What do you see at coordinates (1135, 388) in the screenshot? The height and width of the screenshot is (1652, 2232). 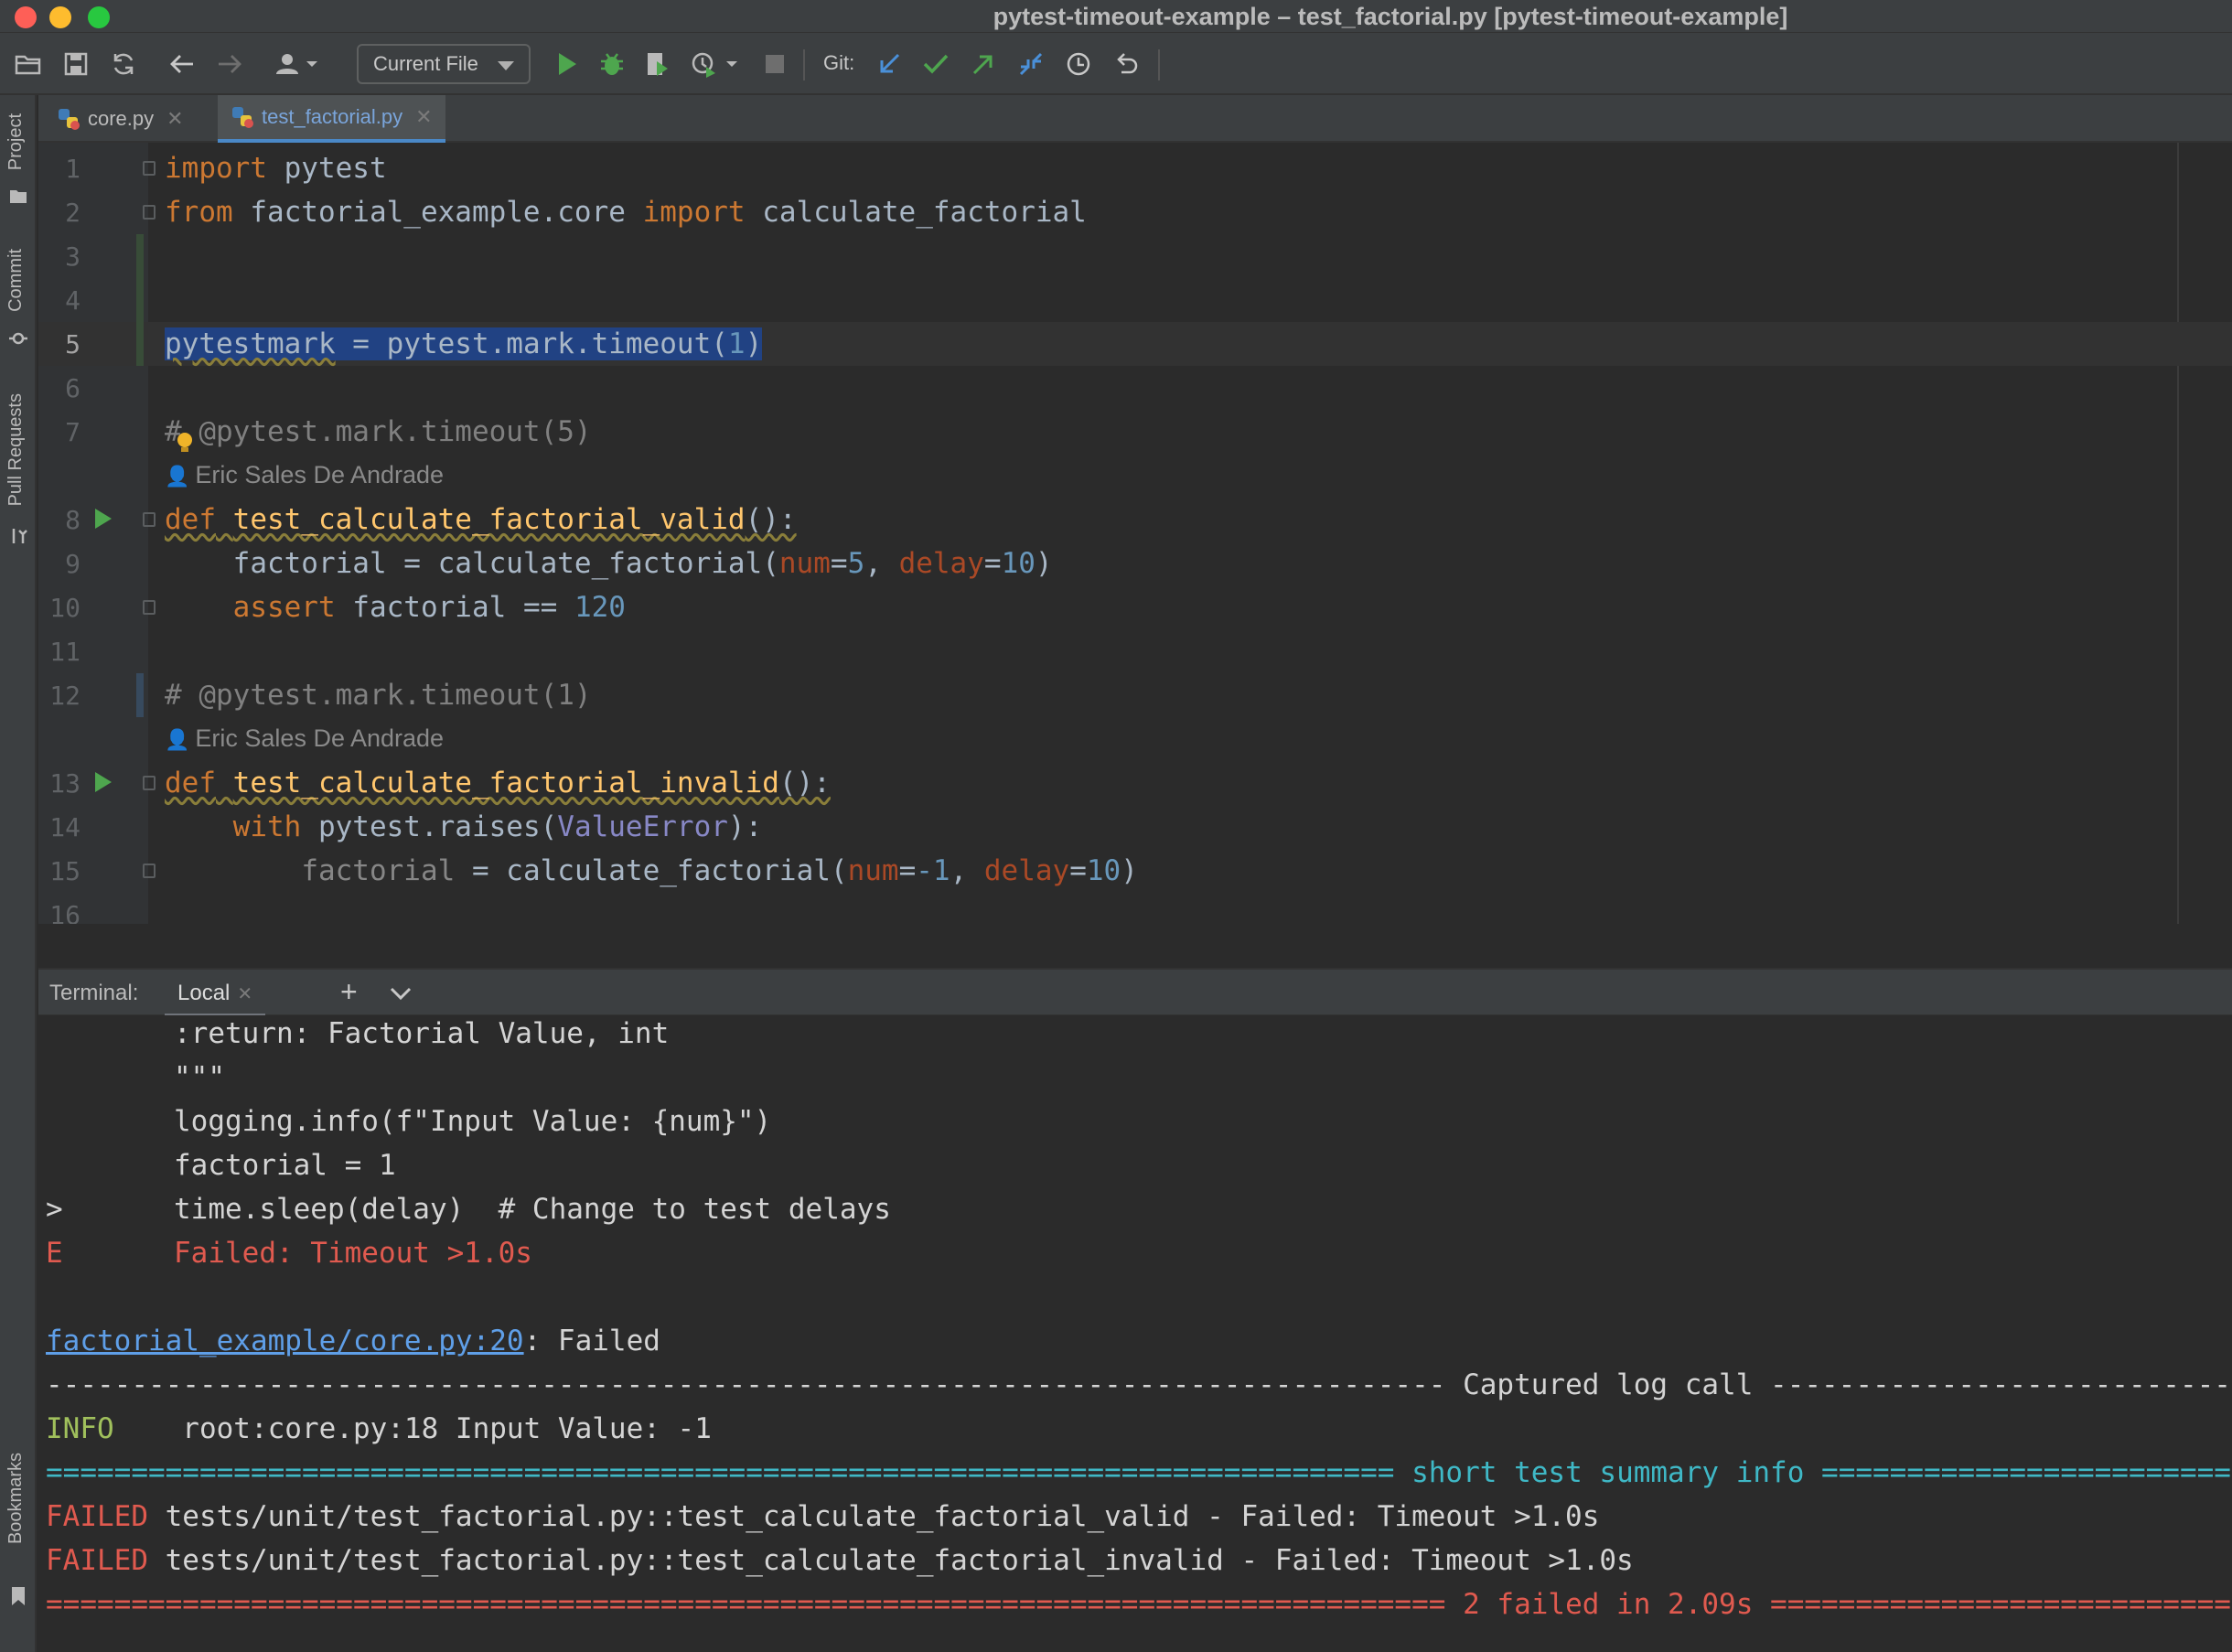 I see `code-line: 6` at bounding box center [1135, 388].